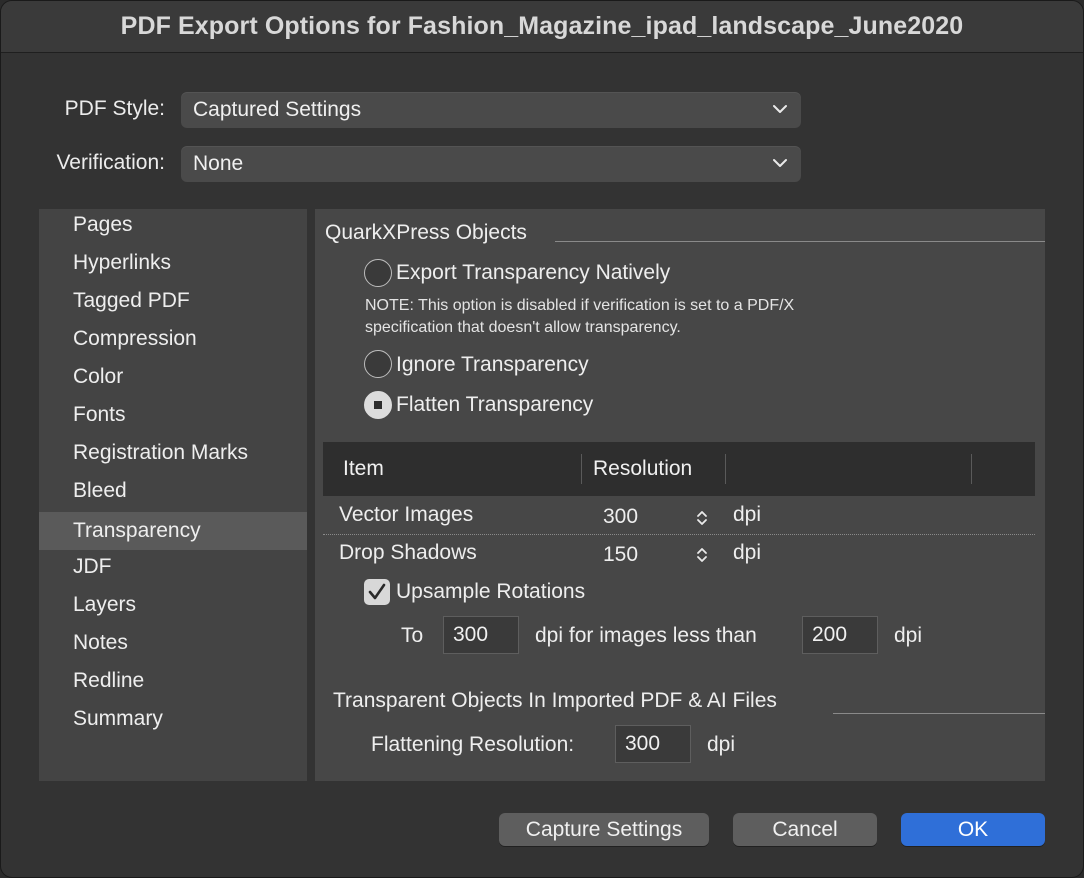 The image size is (1084, 878). Describe the element at coordinates (491, 591) in the screenshot. I see `upsample-rotations-label: Upsample Rotations` at that location.